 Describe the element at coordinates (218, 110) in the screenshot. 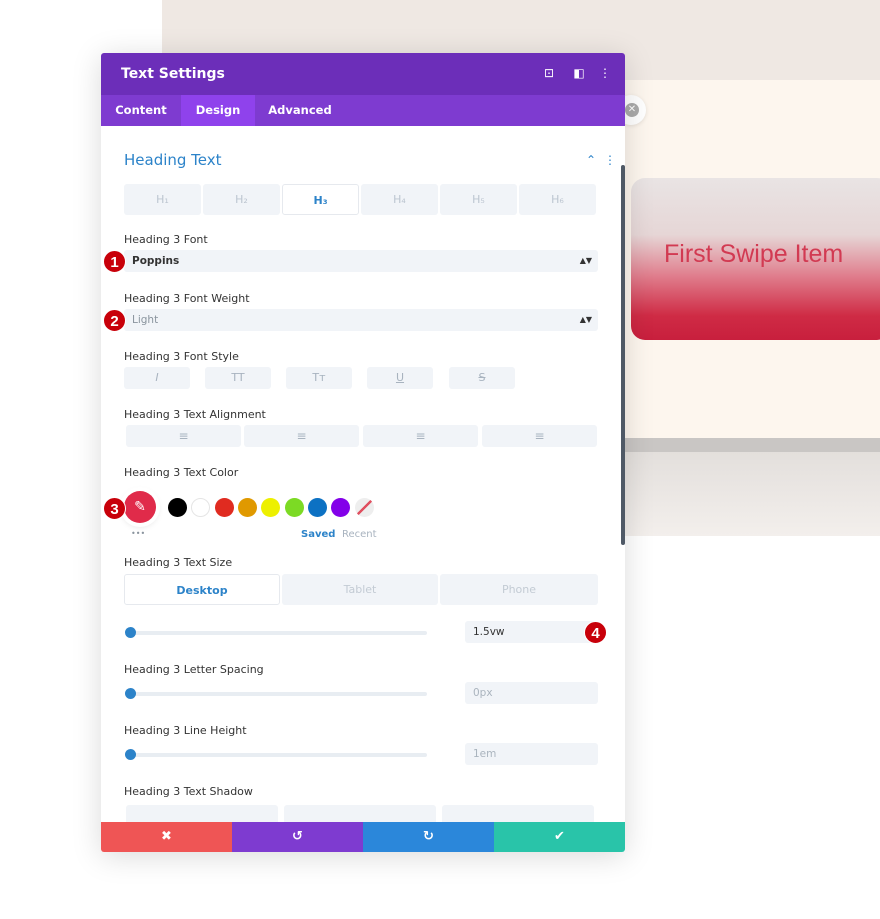

I see `tab-design: Design` at that location.